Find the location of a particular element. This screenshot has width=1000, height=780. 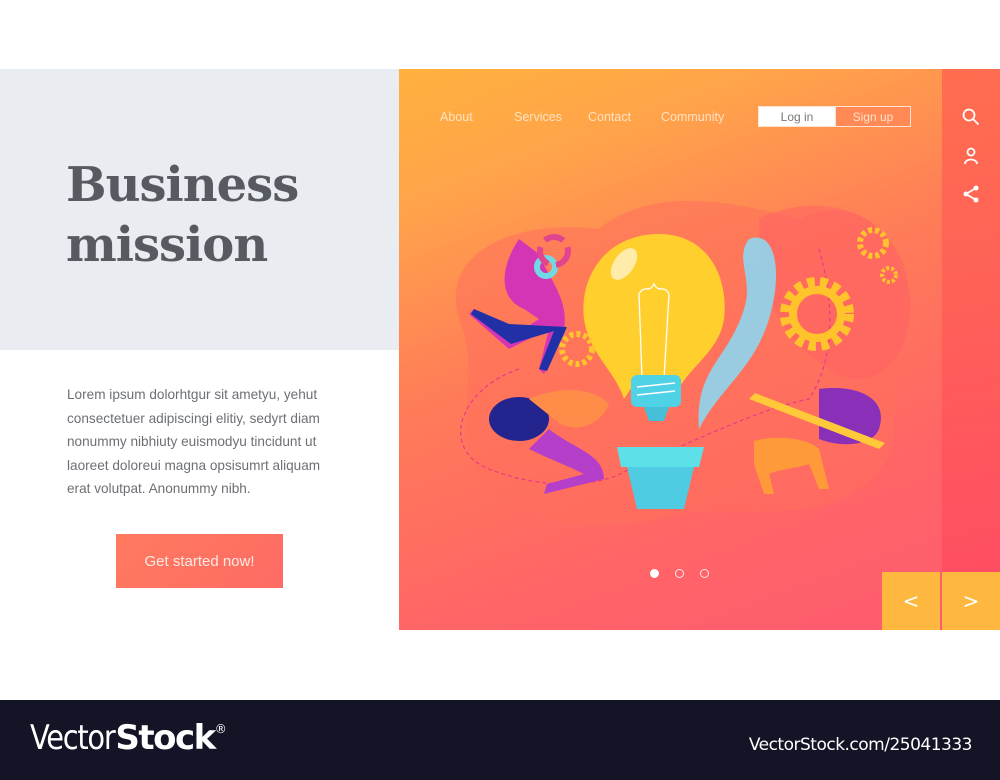

get-started-button: Get started now! is located at coordinates (199, 561).